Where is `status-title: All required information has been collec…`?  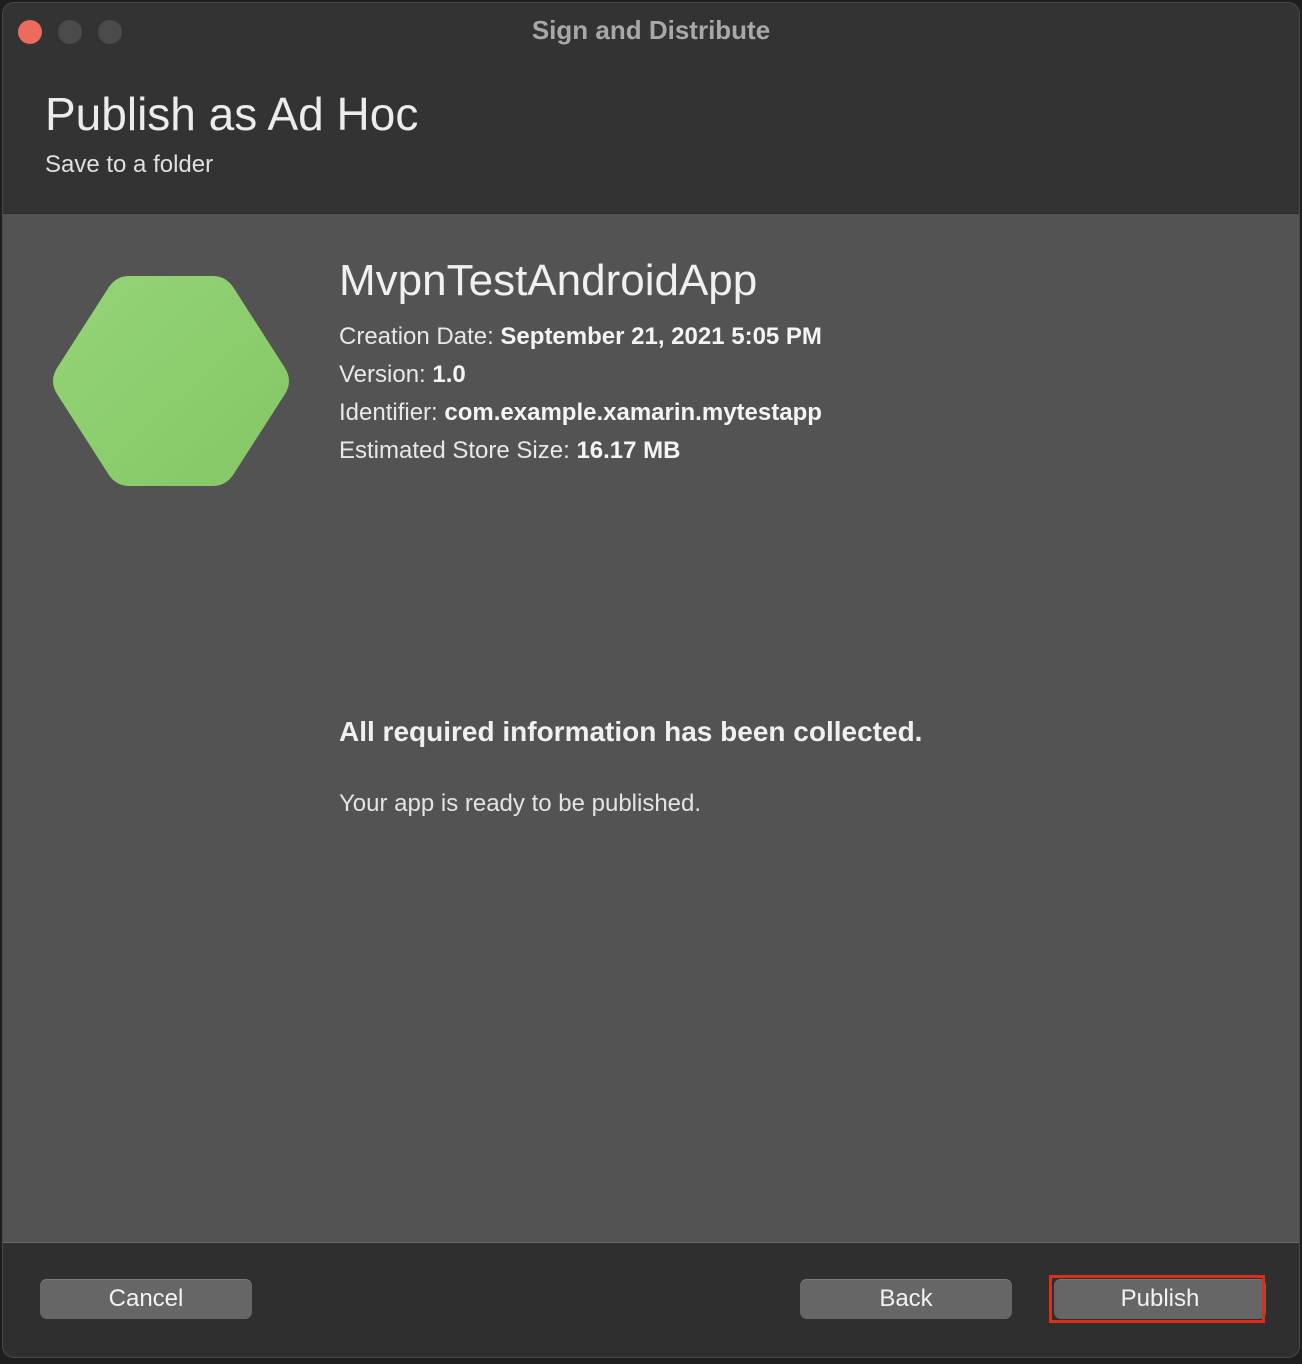
status-title: All required information has been collec… is located at coordinates (631, 731).